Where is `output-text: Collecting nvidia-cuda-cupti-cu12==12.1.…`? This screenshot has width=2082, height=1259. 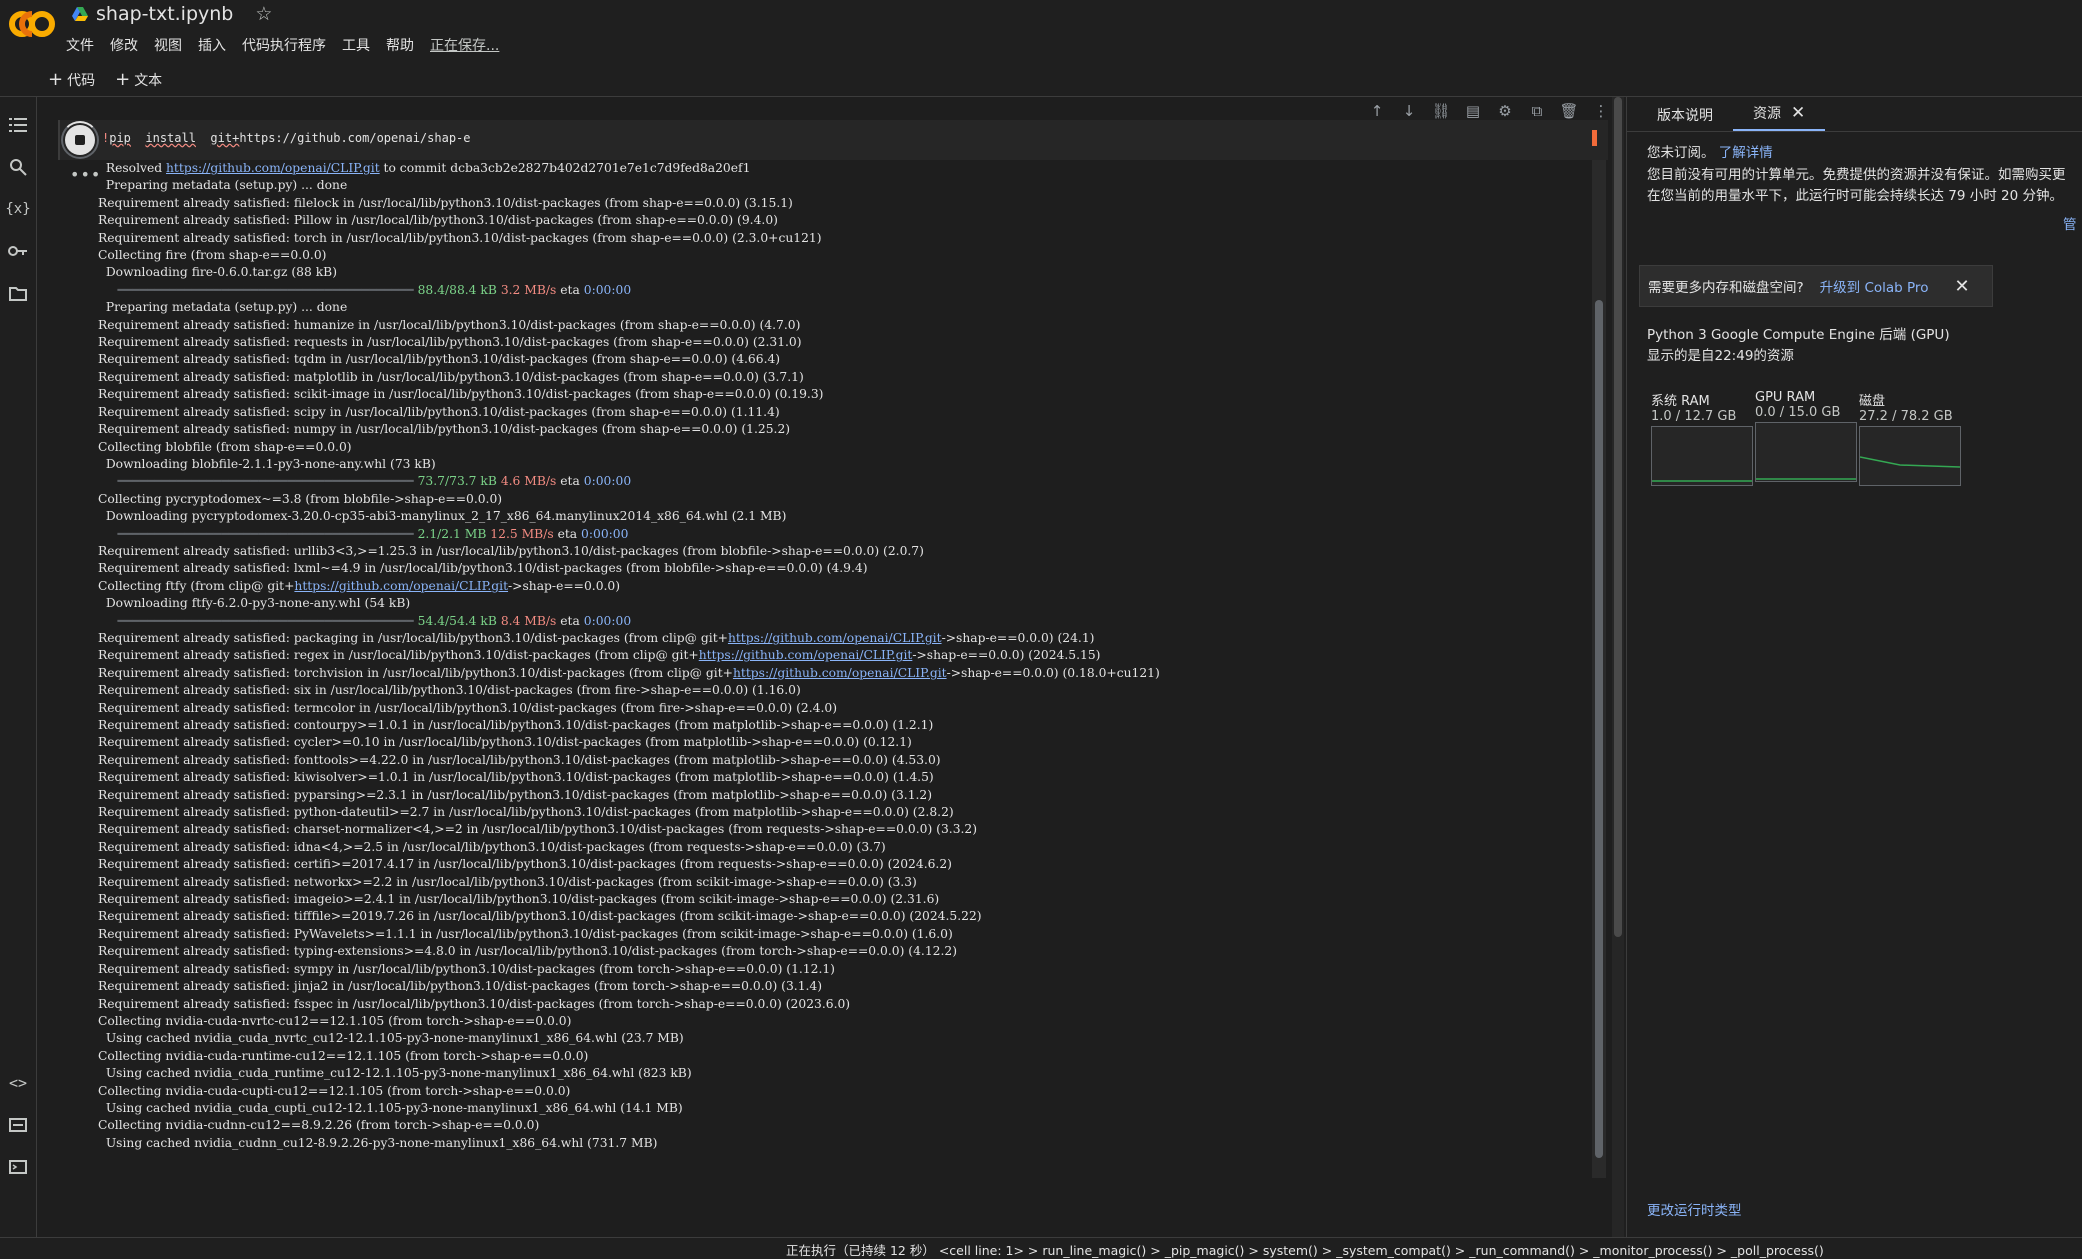
output-text: Collecting nvidia-cuda-cupti-cu12==12.1.… is located at coordinates (334, 1090).